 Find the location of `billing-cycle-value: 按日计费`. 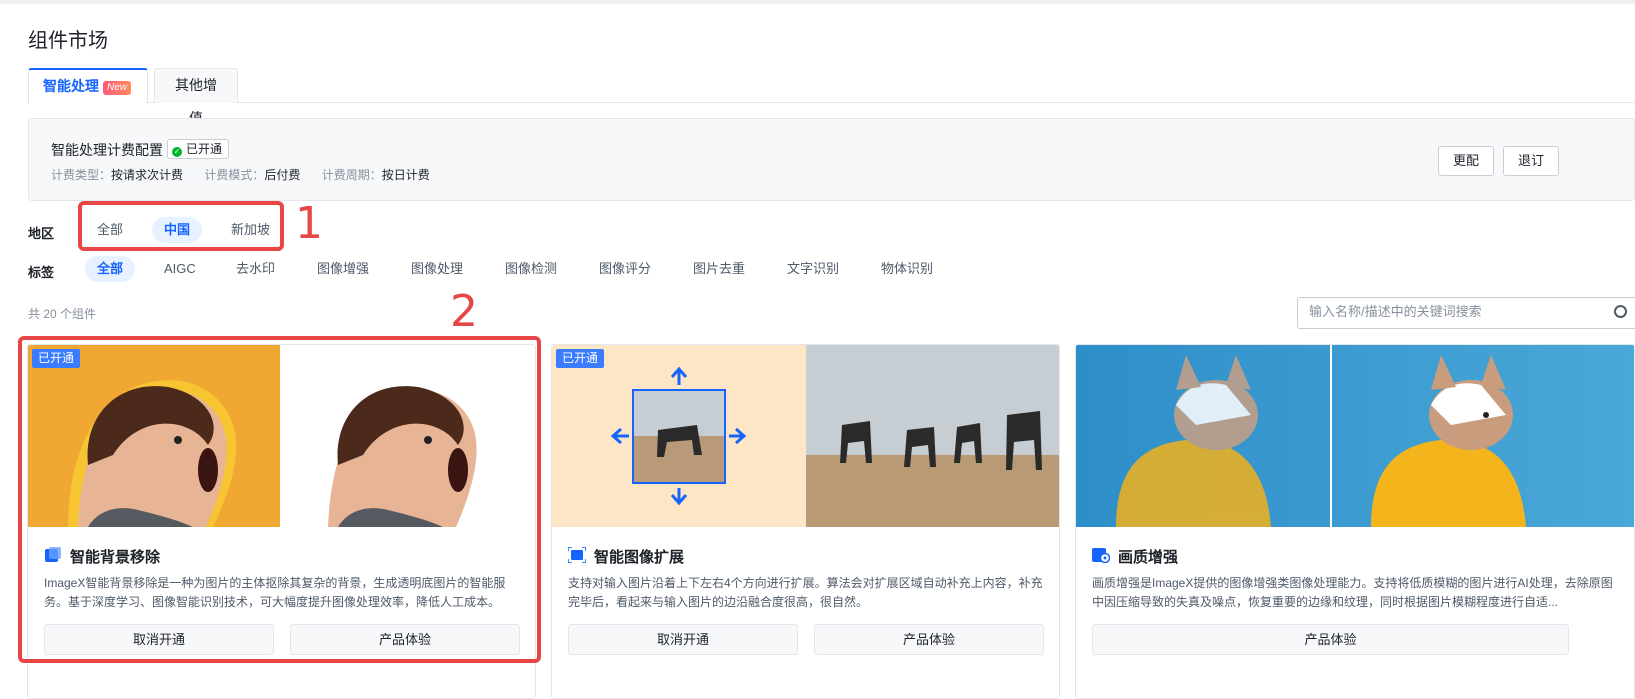

billing-cycle-value: 按日计费 is located at coordinates (405, 175).